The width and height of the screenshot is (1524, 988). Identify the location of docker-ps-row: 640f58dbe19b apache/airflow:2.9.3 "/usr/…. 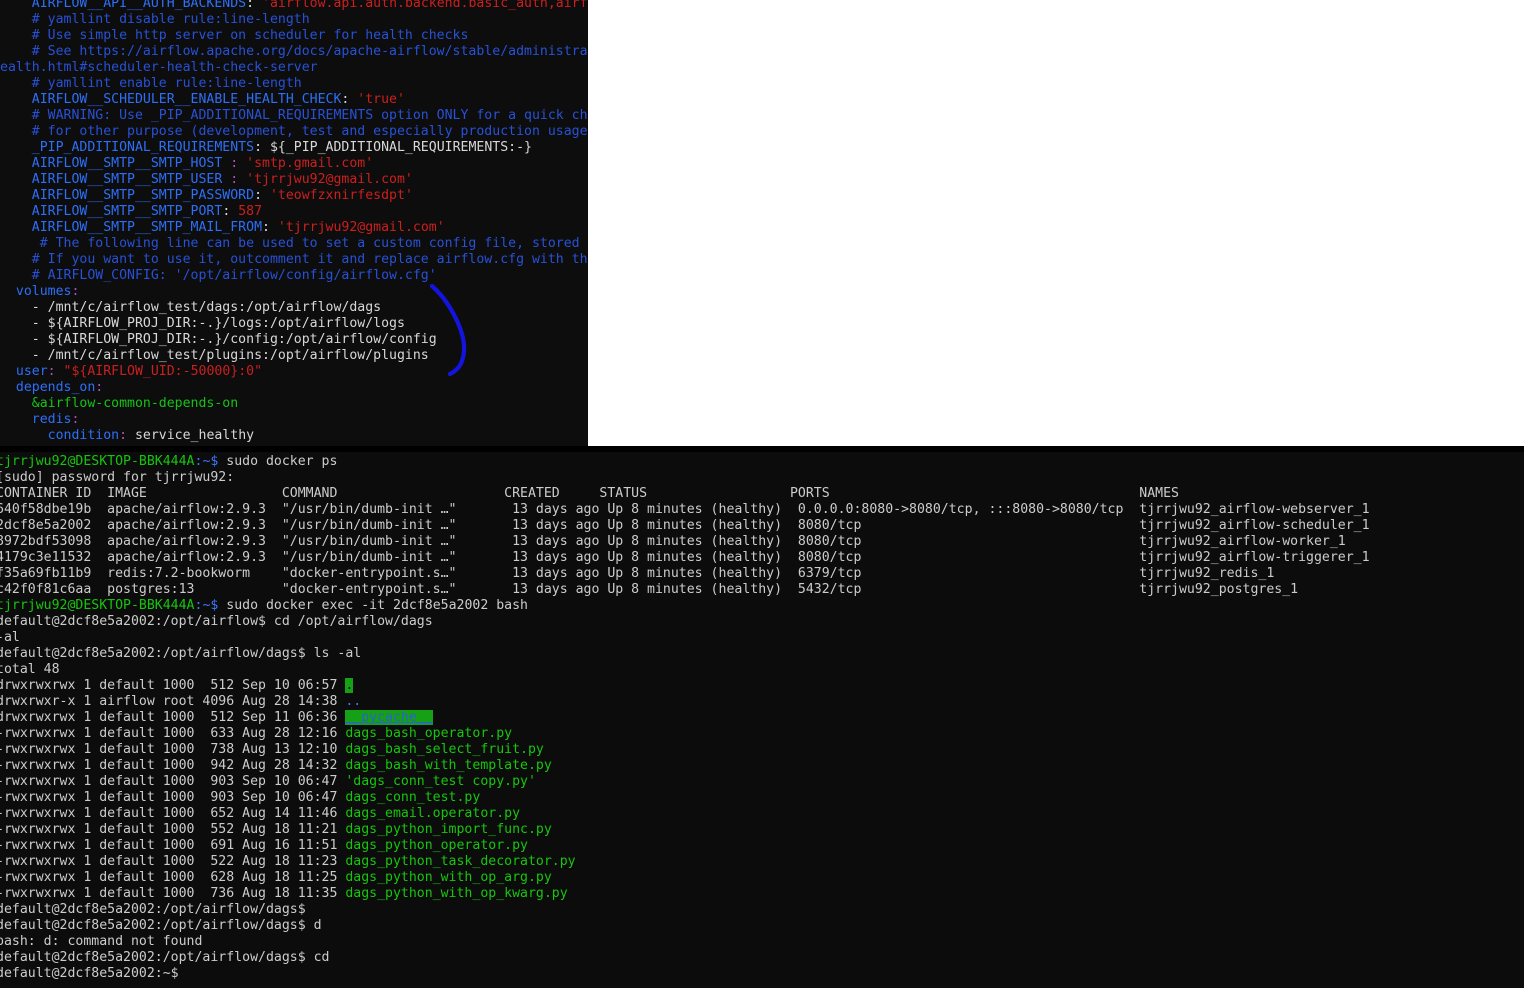
(685, 509).